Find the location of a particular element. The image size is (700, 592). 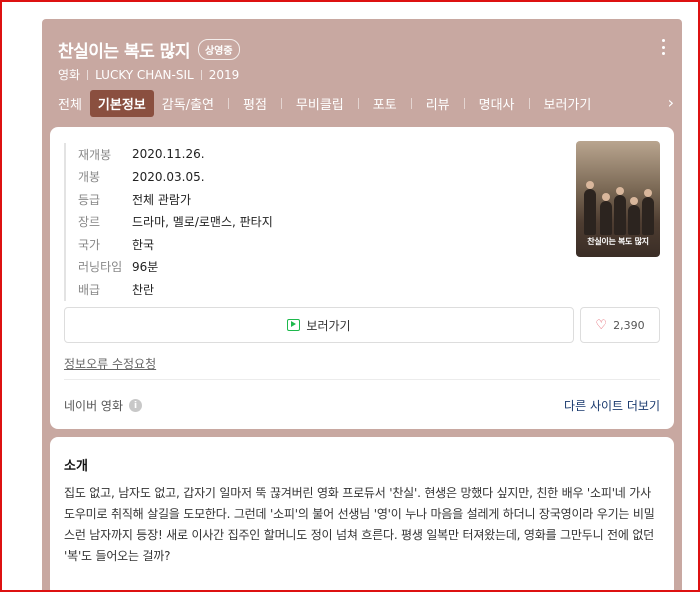

heart-icon: ♡ is located at coordinates (601, 325).